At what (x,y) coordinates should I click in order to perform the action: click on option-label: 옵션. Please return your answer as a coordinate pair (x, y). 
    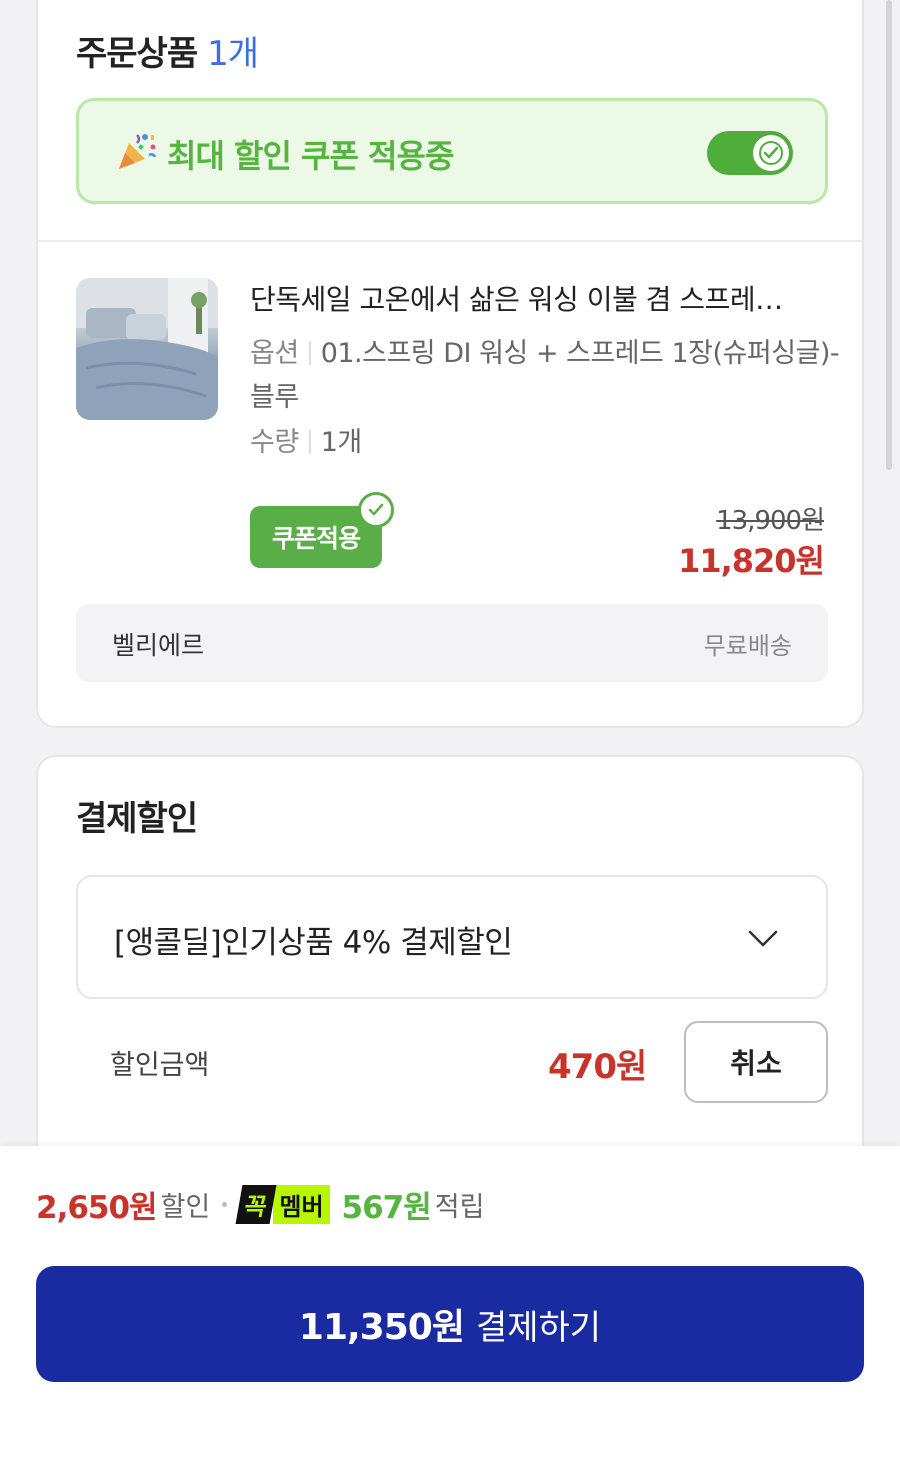
    Looking at the image, I should click on (274, 353).